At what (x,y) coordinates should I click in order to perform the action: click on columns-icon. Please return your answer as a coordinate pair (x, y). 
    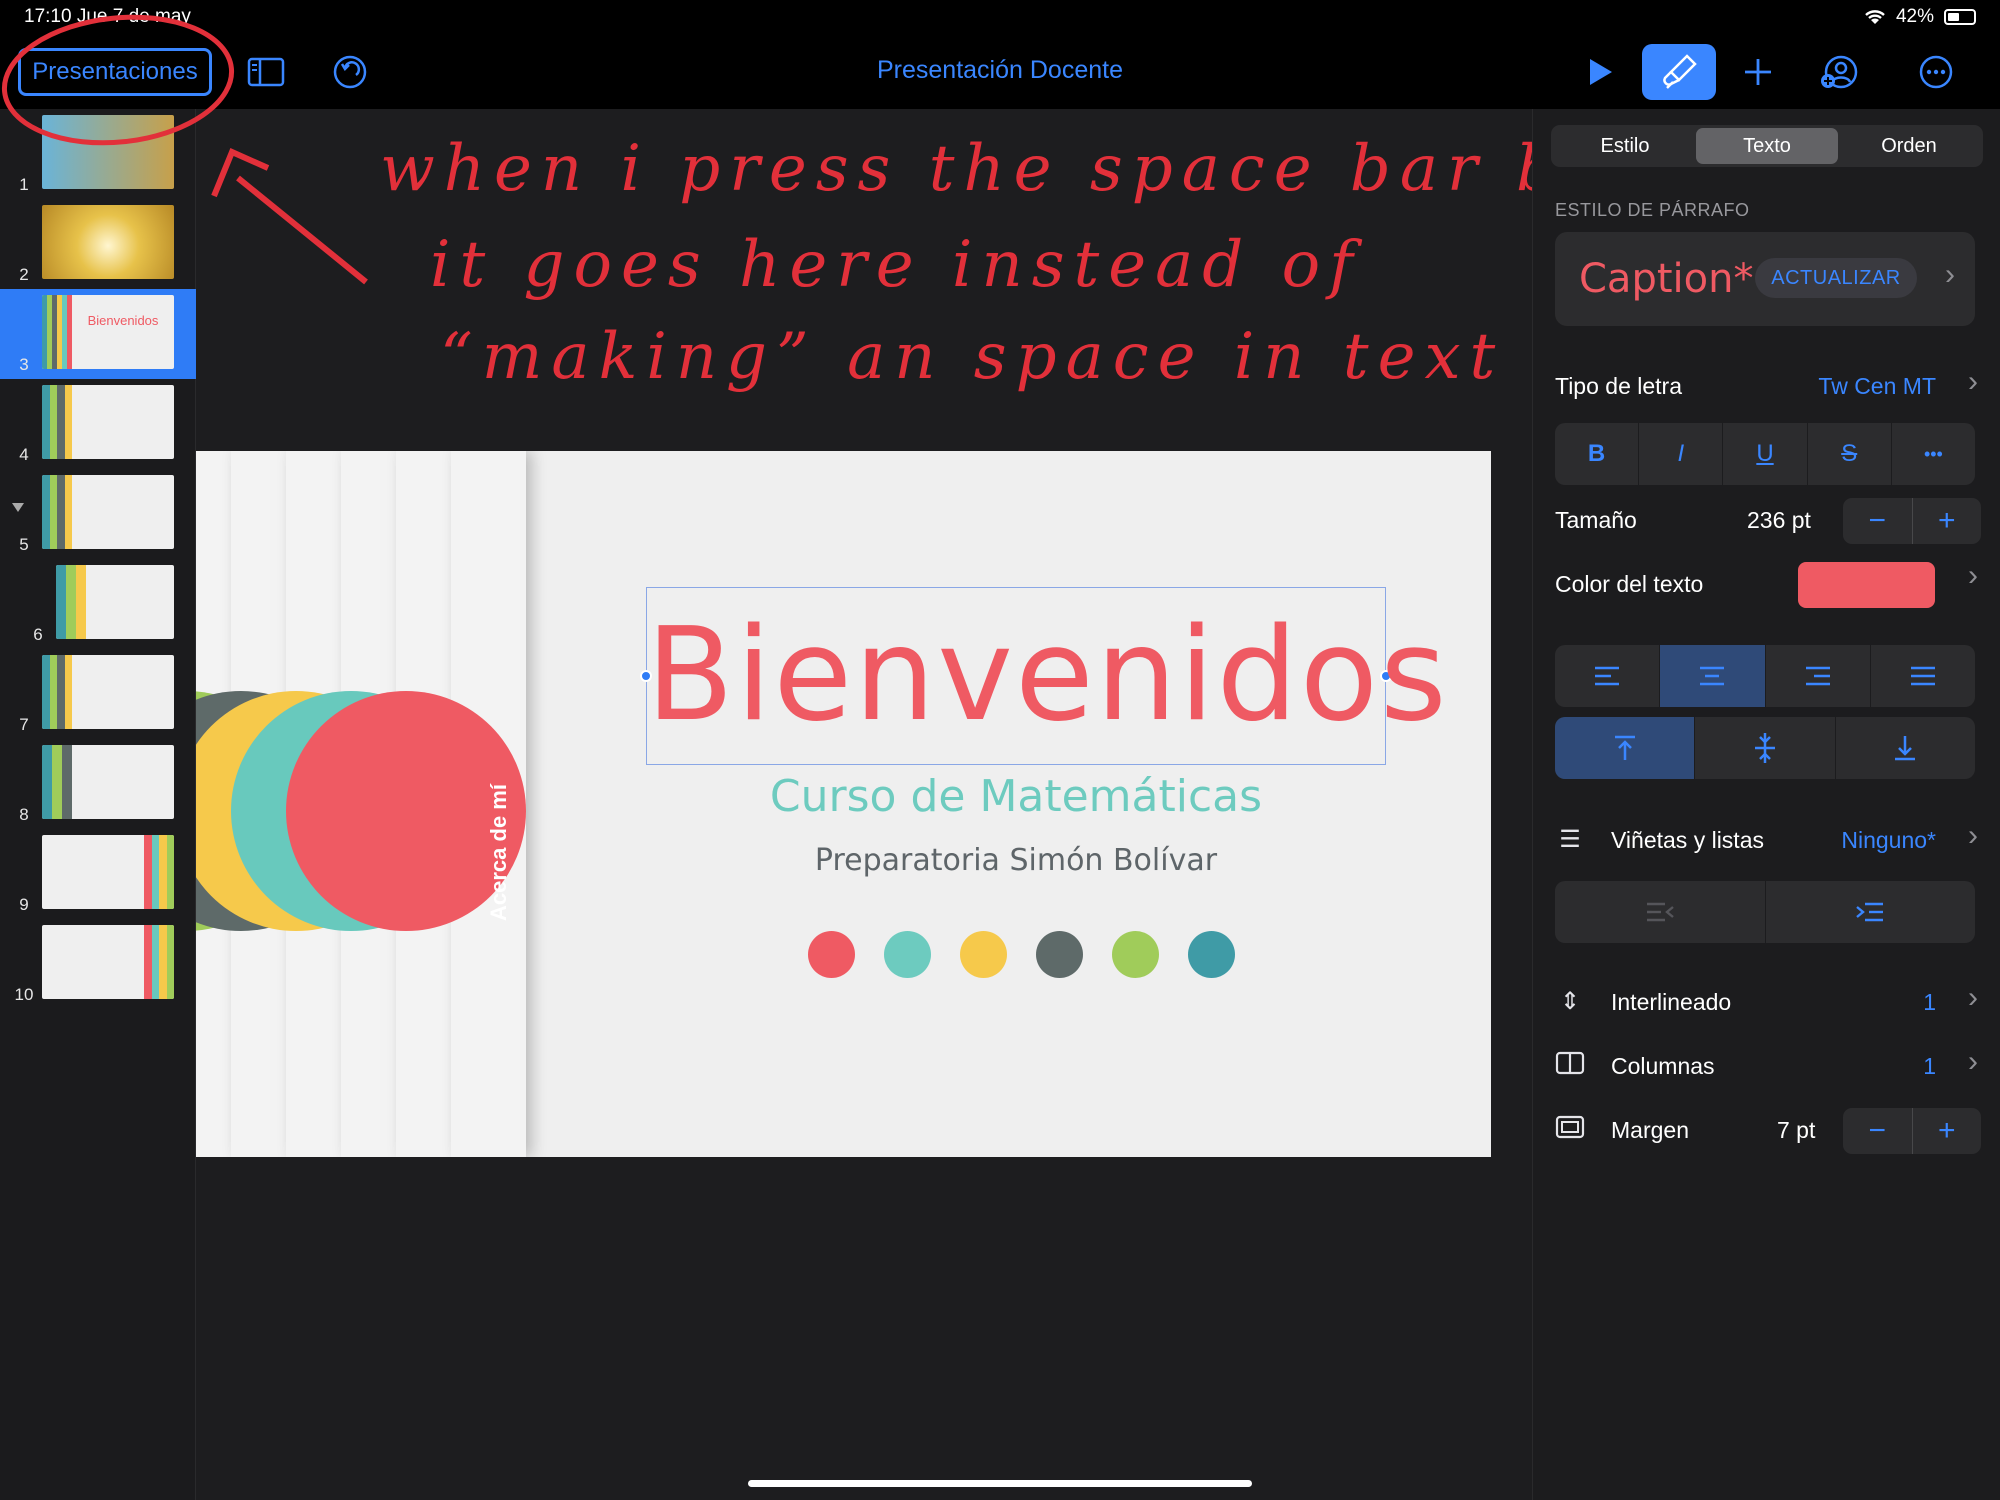
    Looking at the image, I should click on (1570, 1066).